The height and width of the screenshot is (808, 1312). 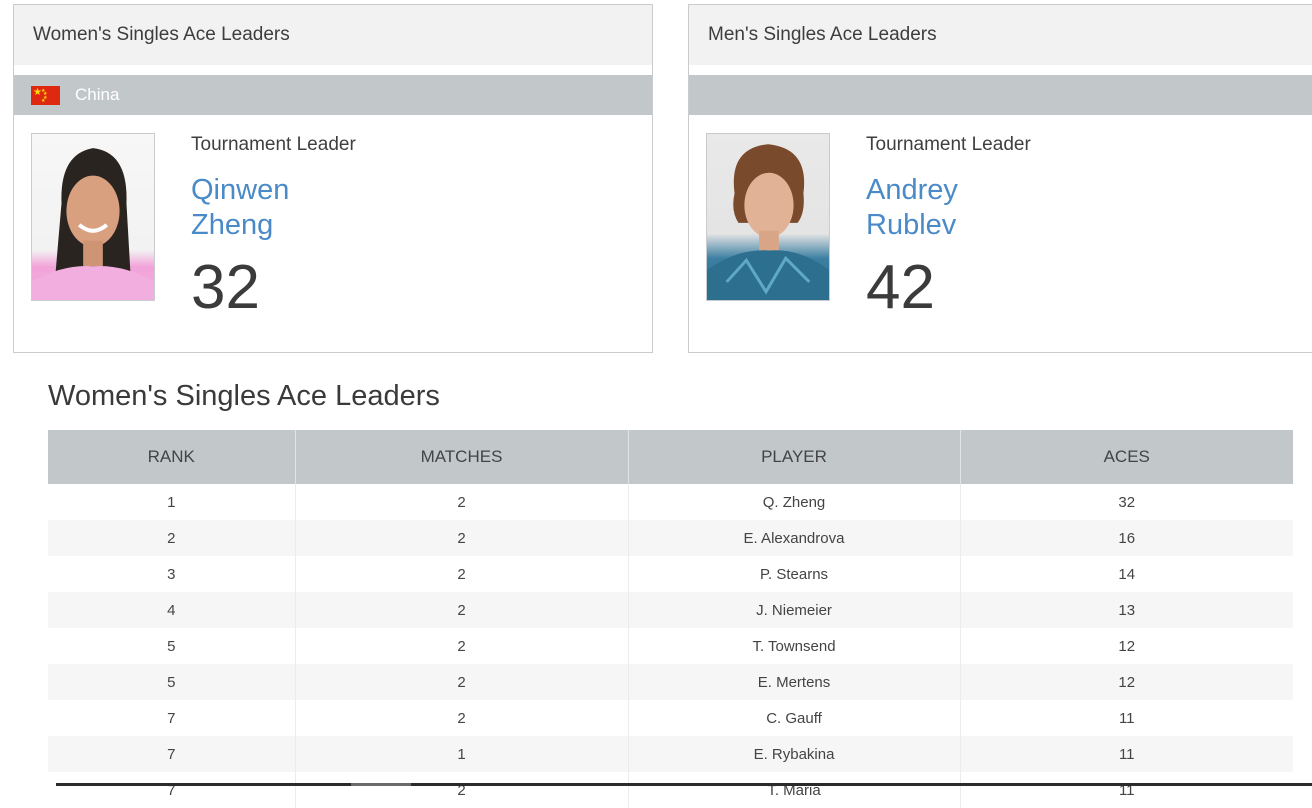 What do you see at coordinates (93, 217) in the screenshot?
I see `women-leader-photo` at bounding box center [93, 217].